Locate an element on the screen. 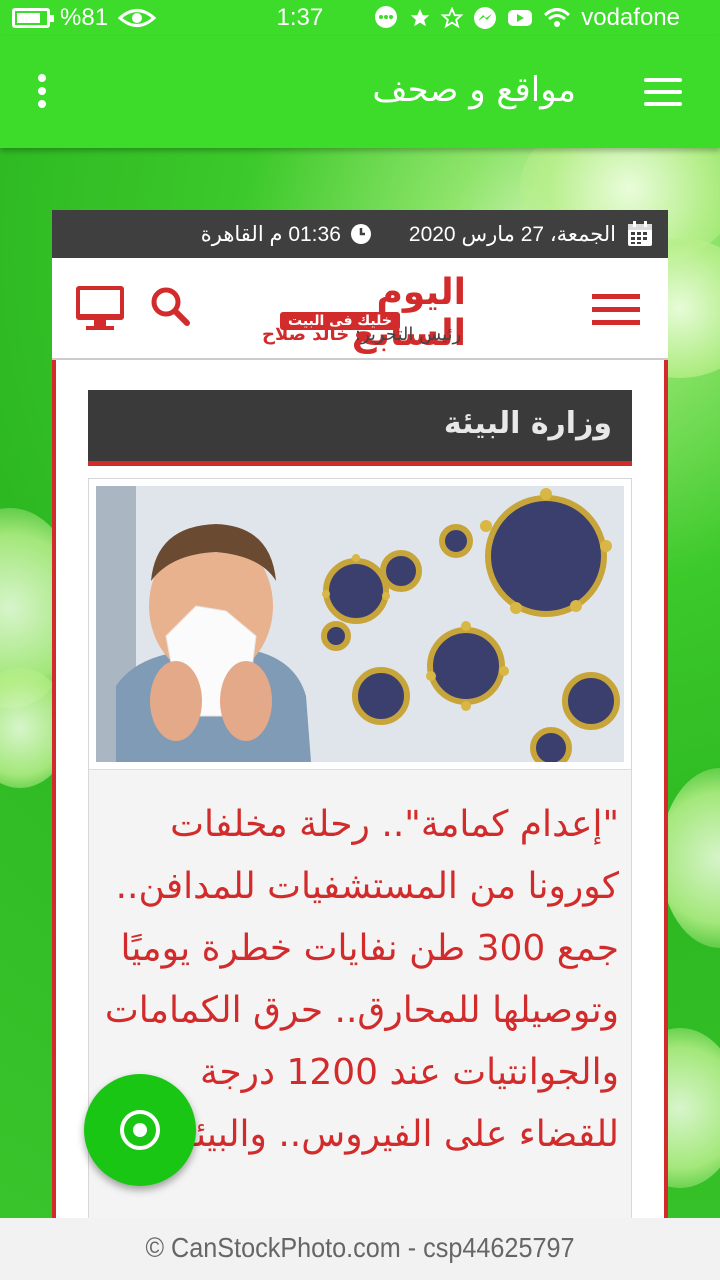 The image size is (720, 1280). watermark-text: © CanStockPhoto.com - csp44625797 is located at coordinates (360, 1247).